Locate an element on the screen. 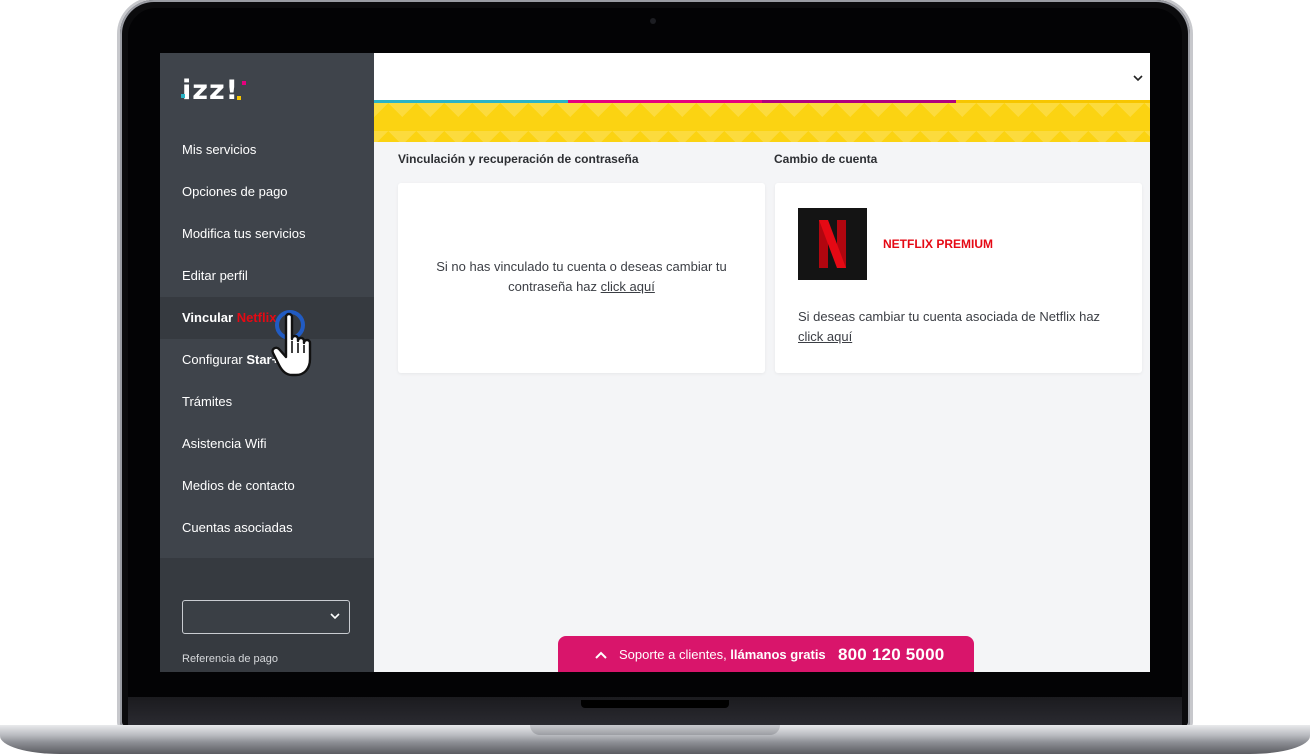  account-select is located at coordinates (266, 617).